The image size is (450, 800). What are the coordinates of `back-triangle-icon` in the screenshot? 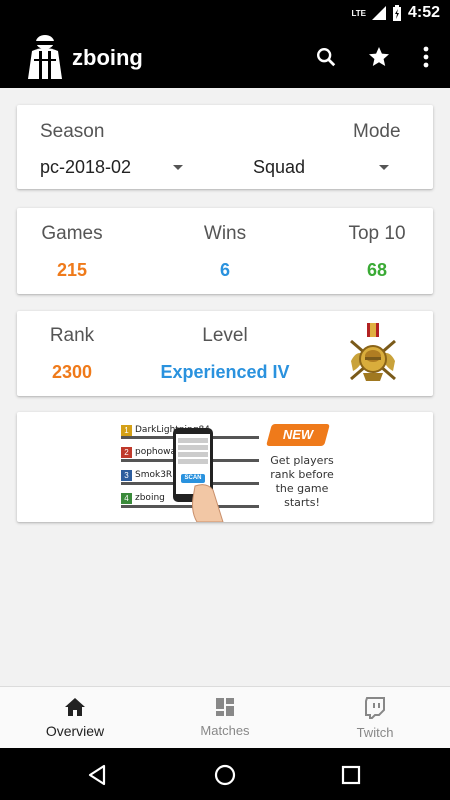 It's located at (97, 775).